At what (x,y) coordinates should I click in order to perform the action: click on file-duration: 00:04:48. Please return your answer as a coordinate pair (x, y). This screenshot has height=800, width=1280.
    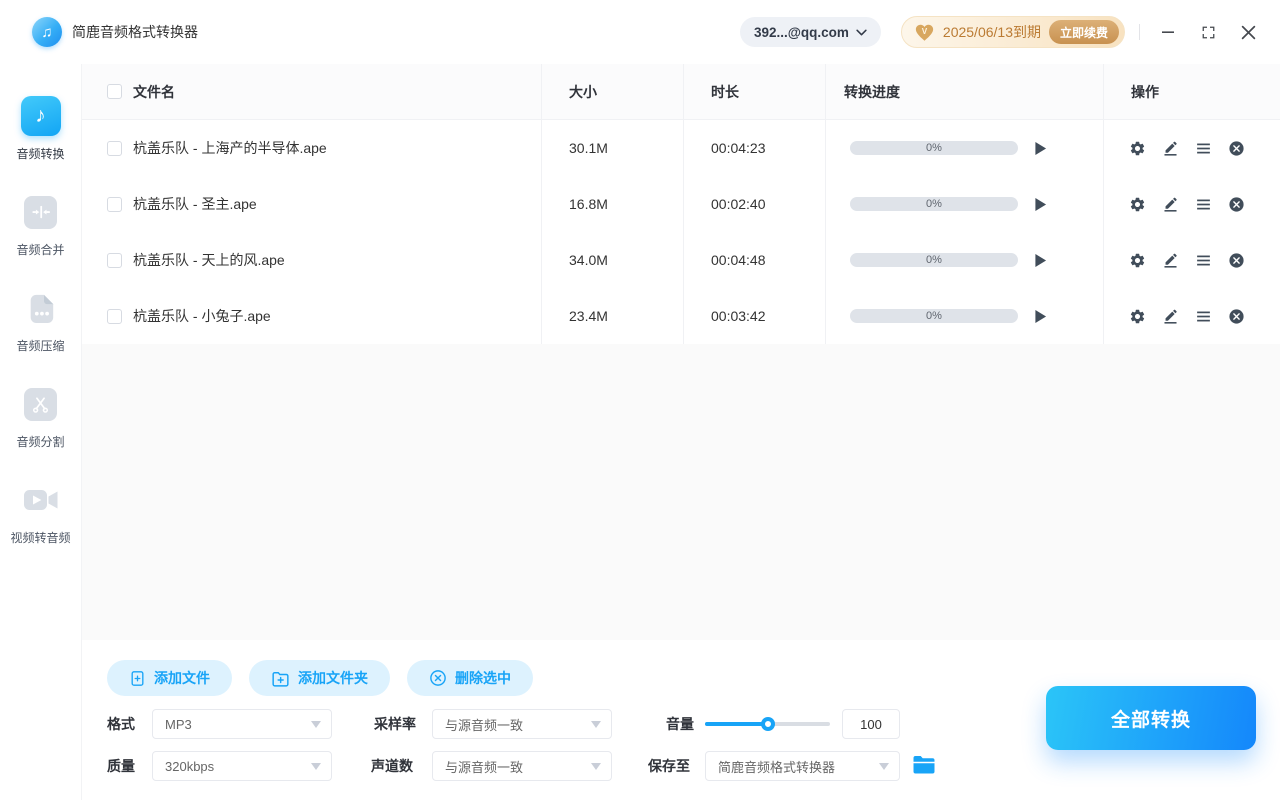
    Looking at the image, I should click on (738, 260).